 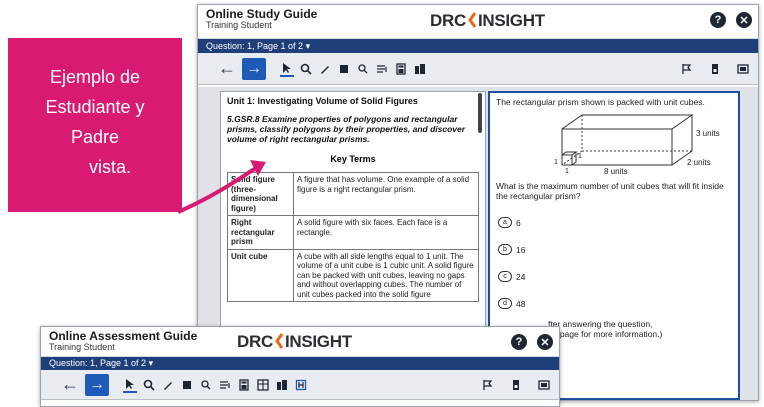 What do you see at coordinates (708, 133) in the screenshot?
I see `height-label: 3 units` at bounding box center [708, 133].